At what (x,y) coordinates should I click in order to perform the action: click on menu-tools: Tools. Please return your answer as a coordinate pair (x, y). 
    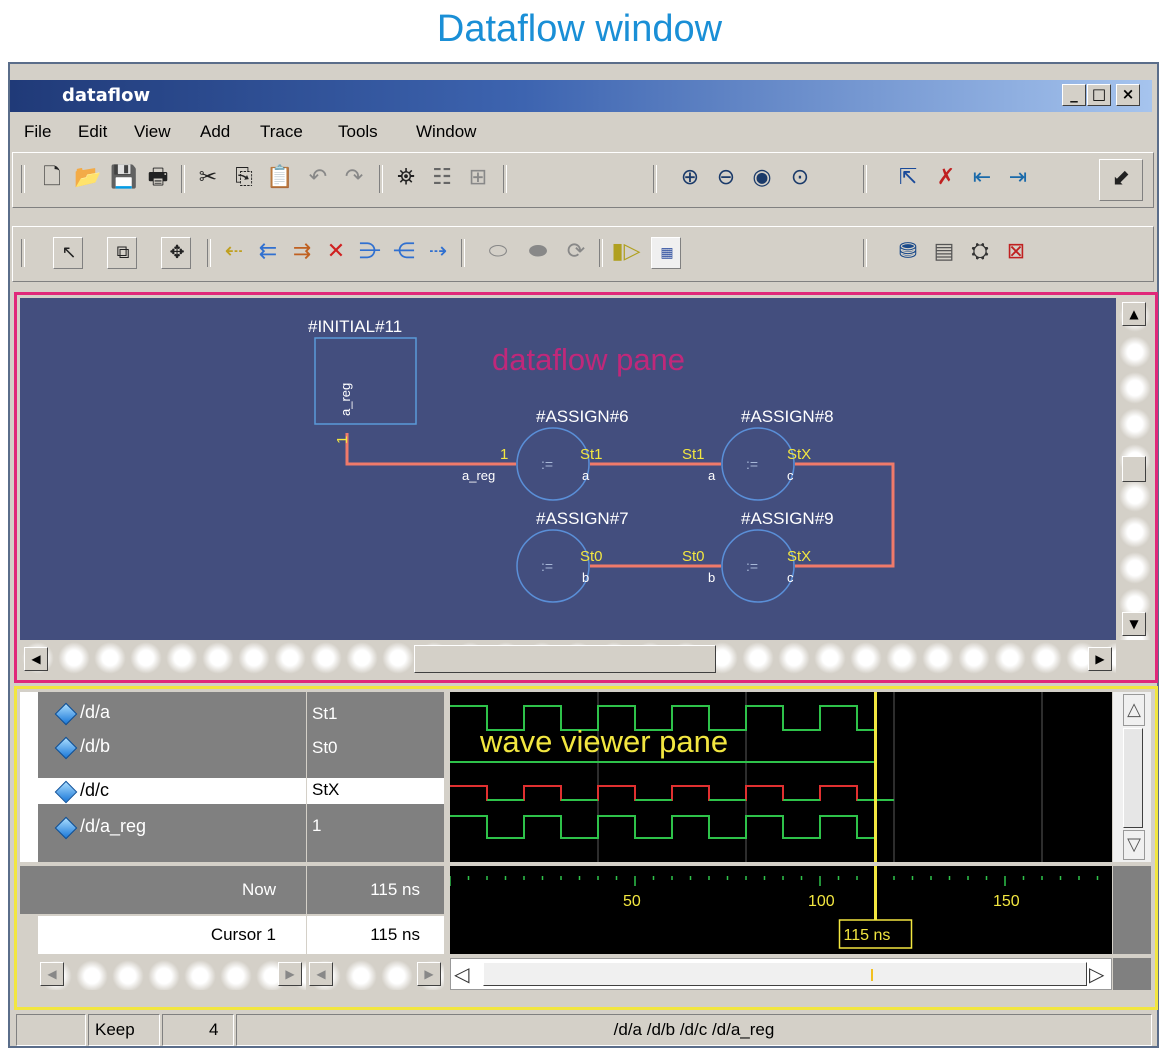
    Looking at the image, I should click on (358, 132).